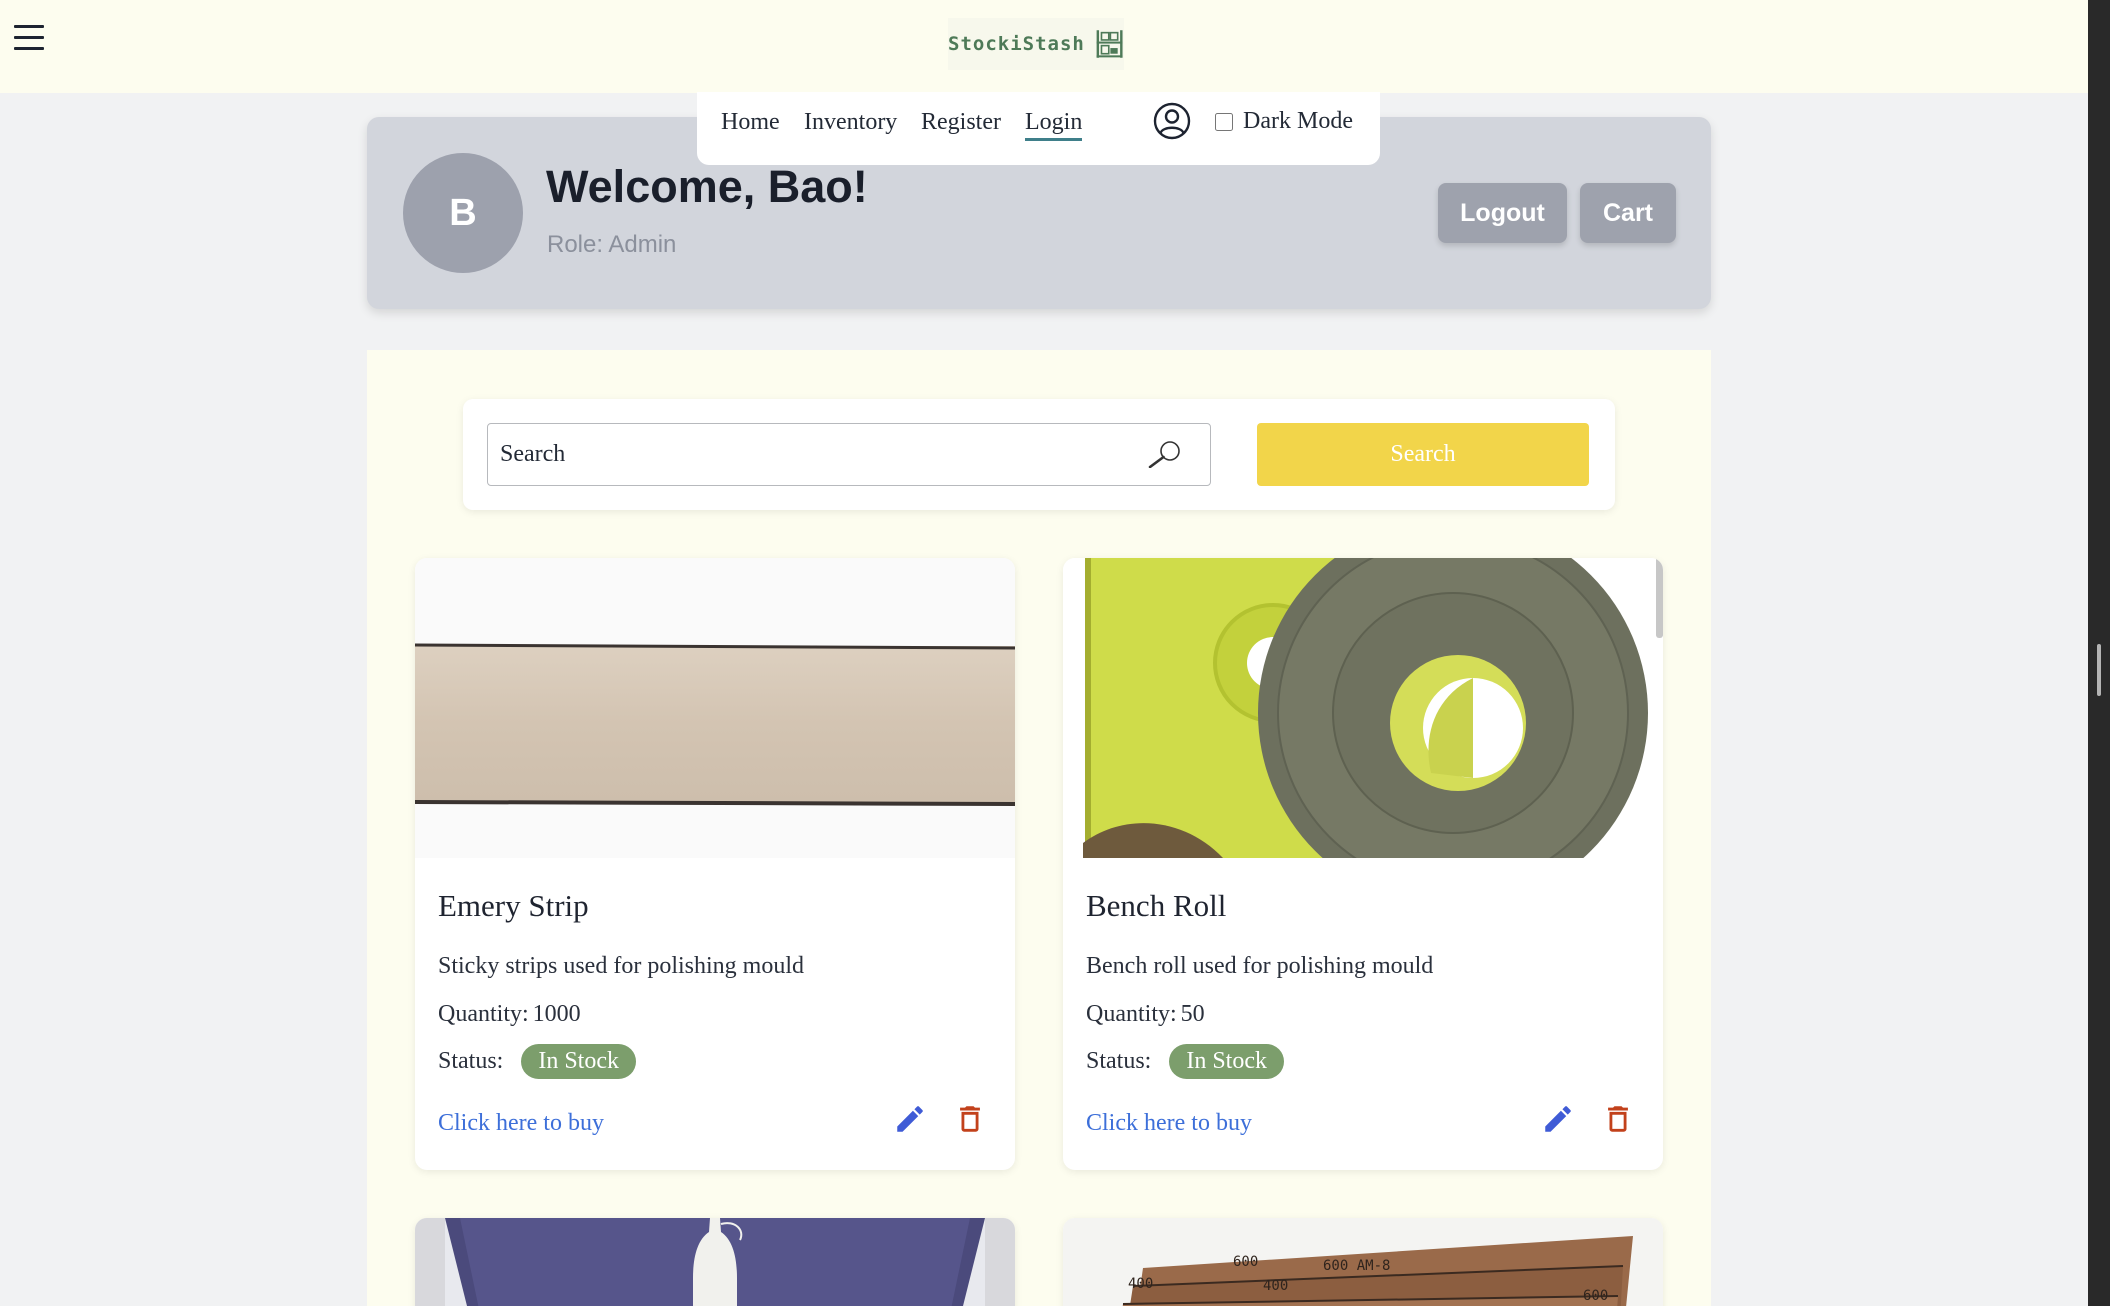 The width and height of the screenshot is (2110, 1306). I want to click on search-bar: Search, so click(1039, 454).